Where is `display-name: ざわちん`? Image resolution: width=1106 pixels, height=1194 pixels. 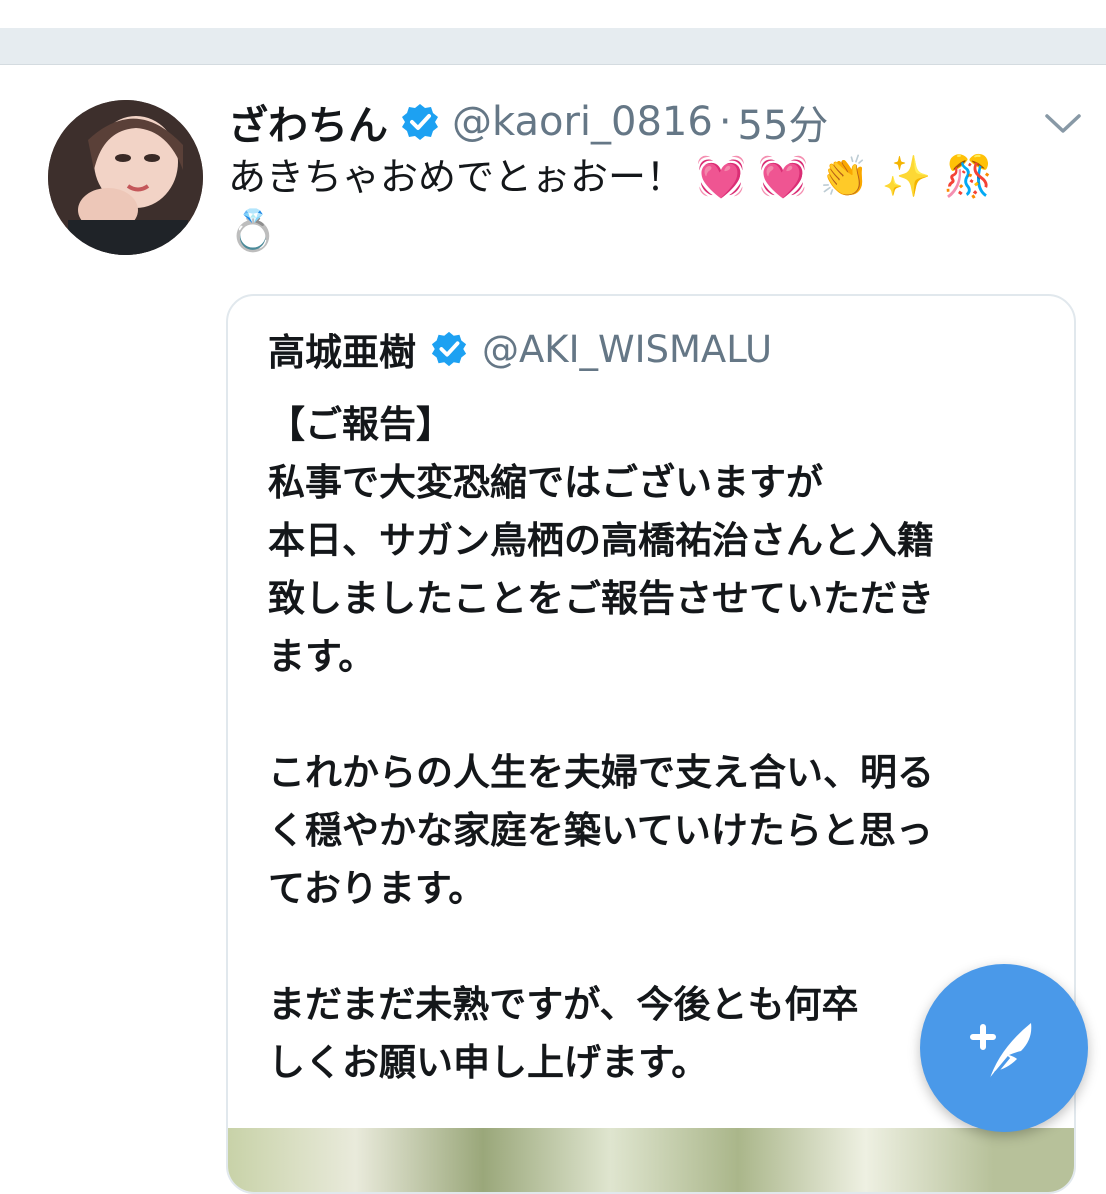 display-name: ざわちん is located at coordinates (308, 122).